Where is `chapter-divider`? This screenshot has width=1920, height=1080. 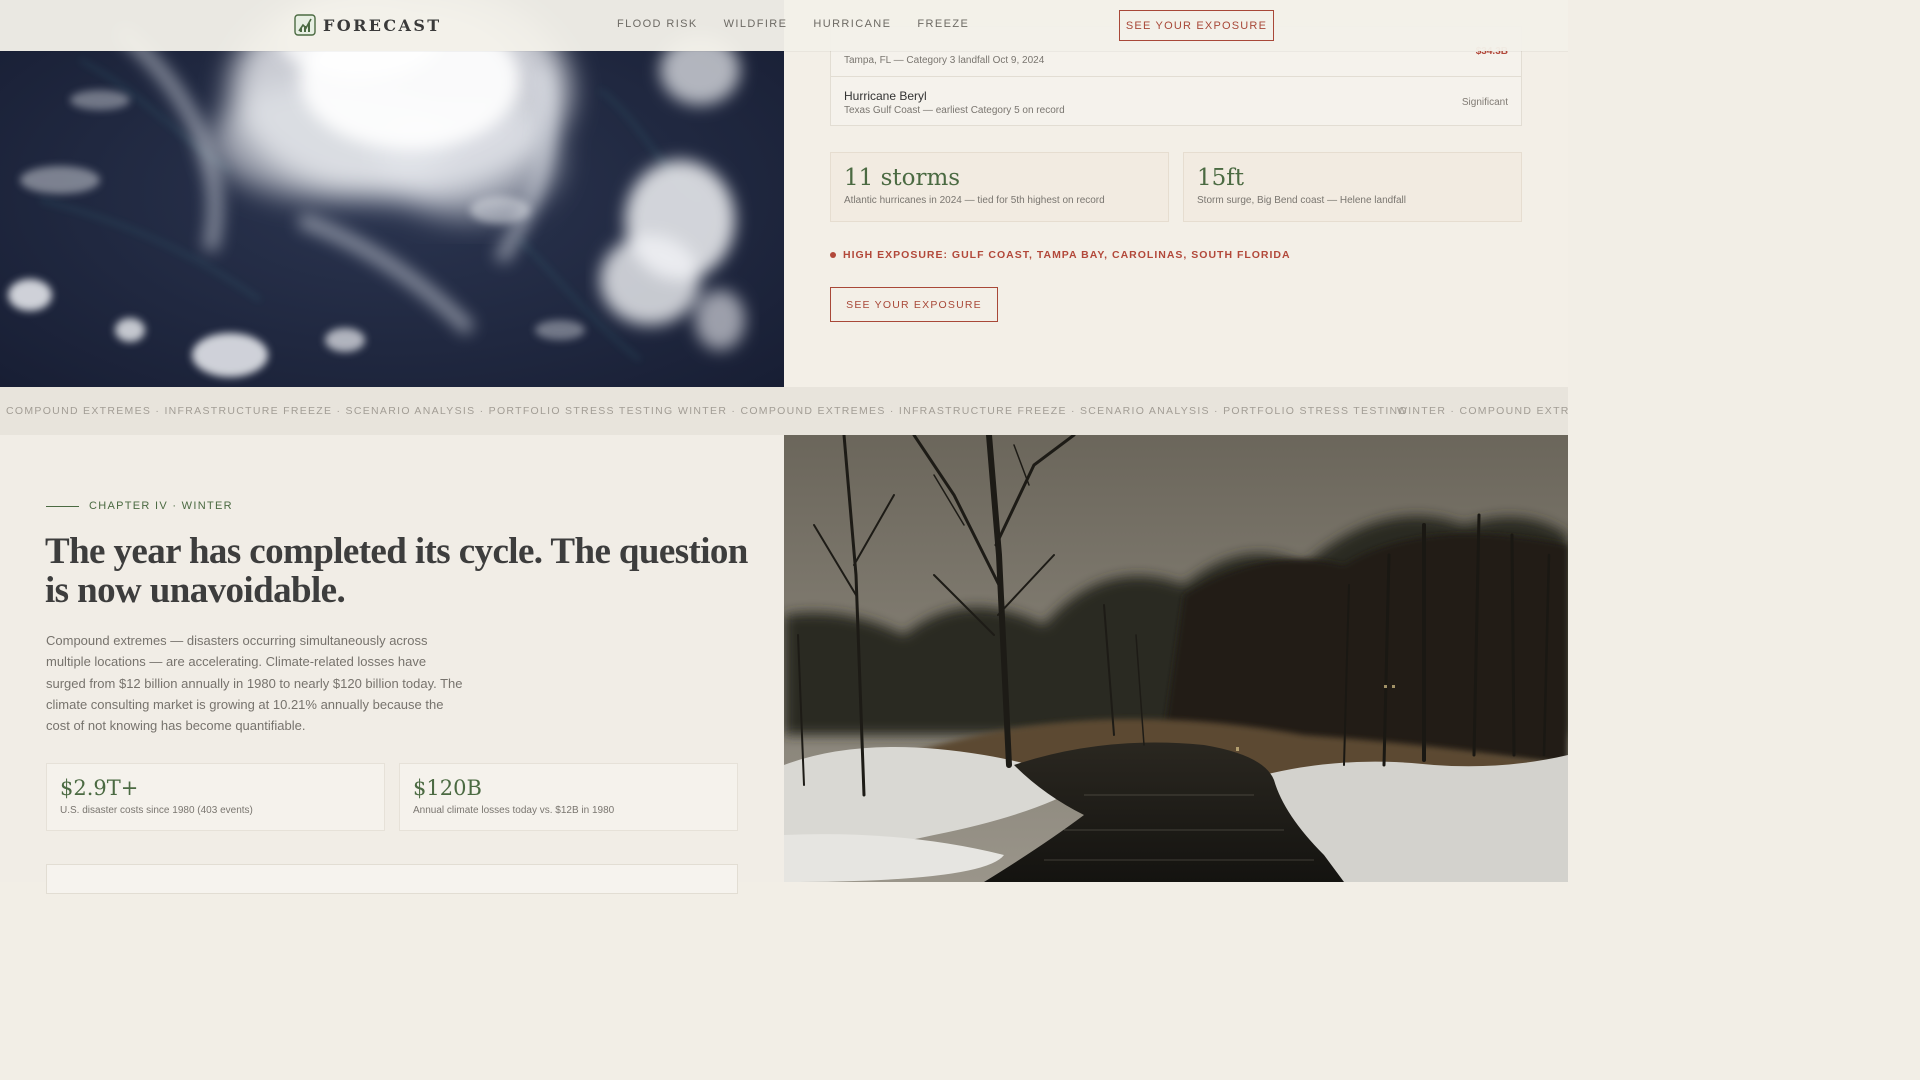 chapter-divider is located at coordinates (62, 506).